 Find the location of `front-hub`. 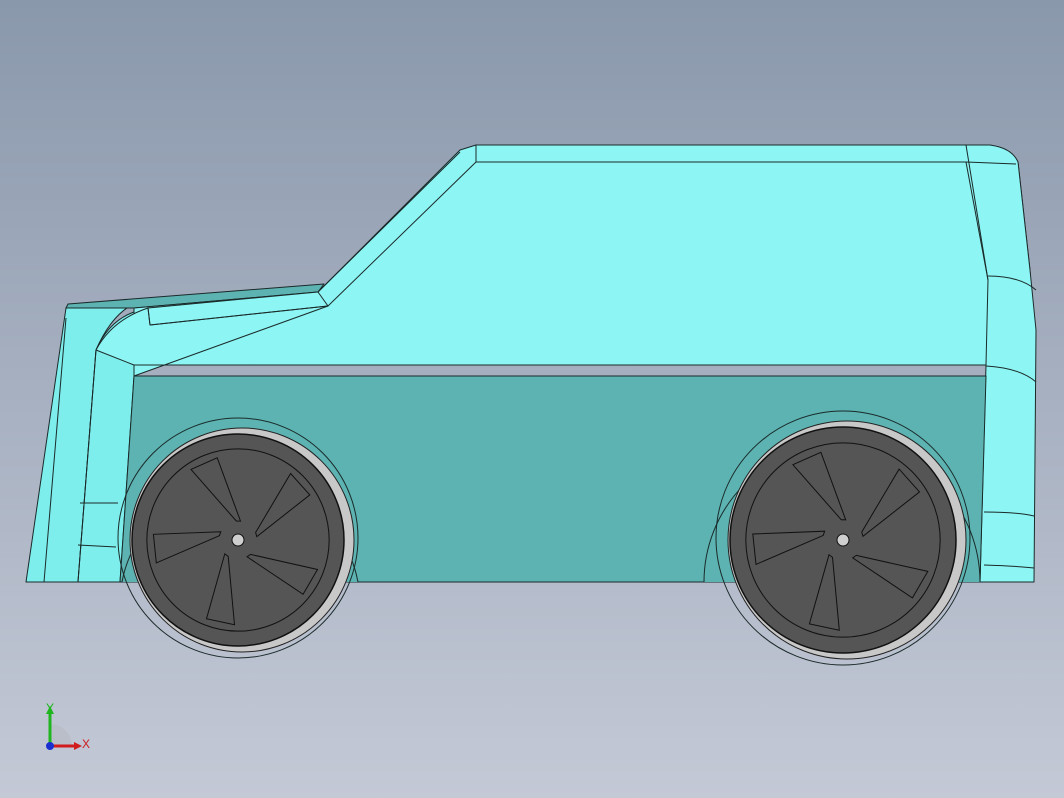

front-hub is located at coordinates (238, 540).